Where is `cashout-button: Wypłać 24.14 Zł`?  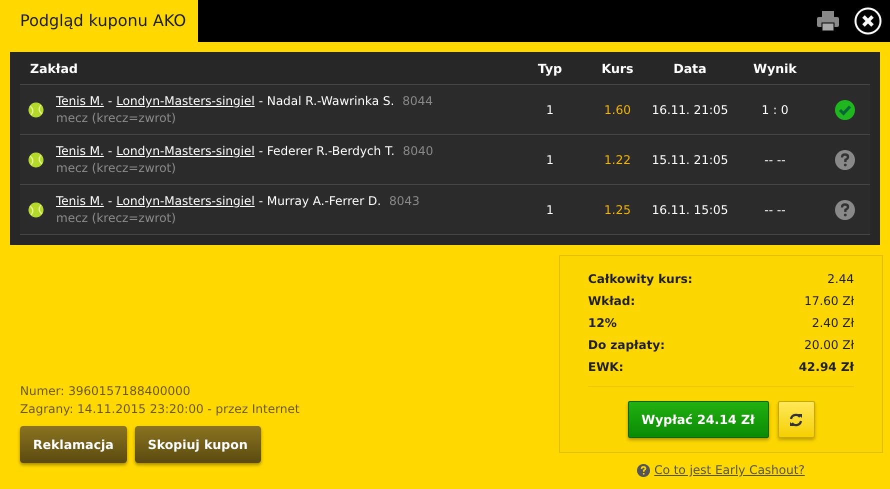
cashout-button: Wypłać 24.14 Zł is located at coordinates (698, 419).